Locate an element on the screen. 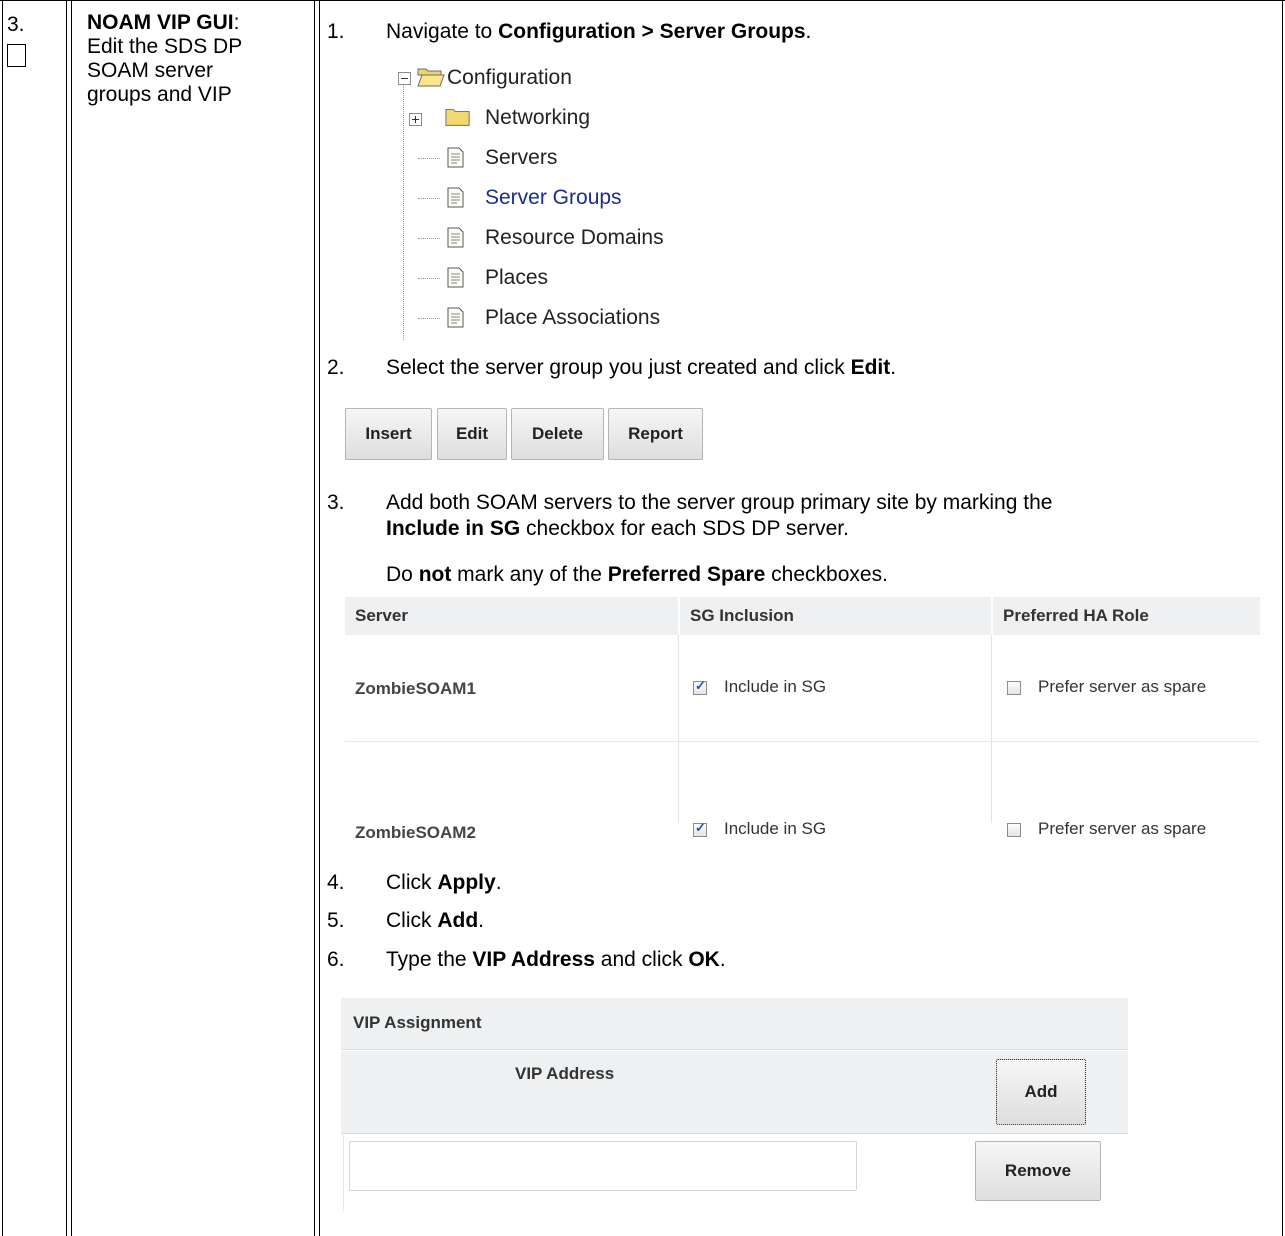 Image resolution: width=1285 pixels, height=1236 pixels. instruction-3-bold: Include in SG is located at coordinates (453, 528).